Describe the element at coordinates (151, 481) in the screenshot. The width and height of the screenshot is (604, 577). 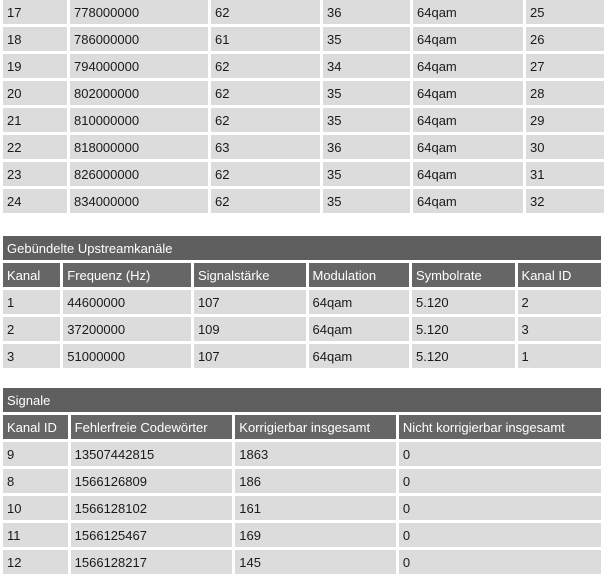
I see `cell-error-free: 1566126809` at that location.